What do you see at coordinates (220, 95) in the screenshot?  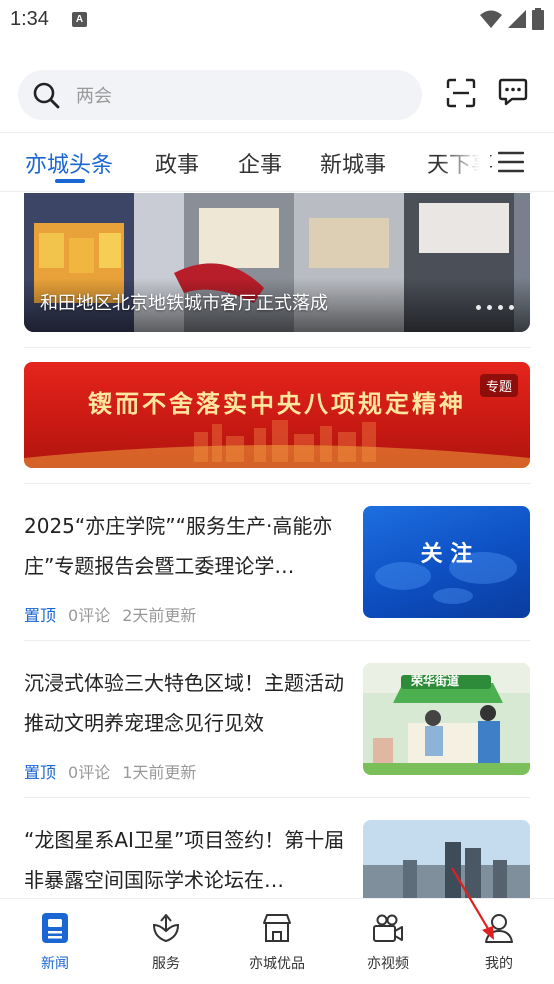 I see `search-input: 两会` at bounding box center [220, 95].